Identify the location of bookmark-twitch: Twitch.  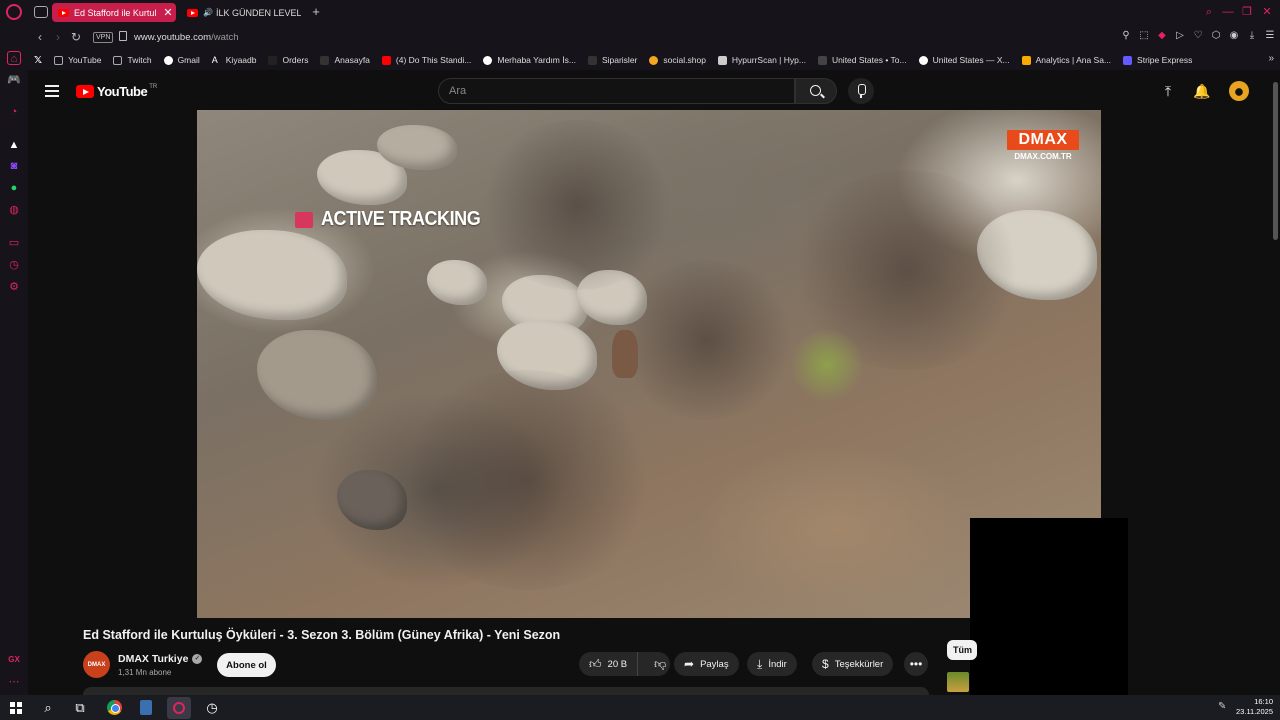
(132, 60).